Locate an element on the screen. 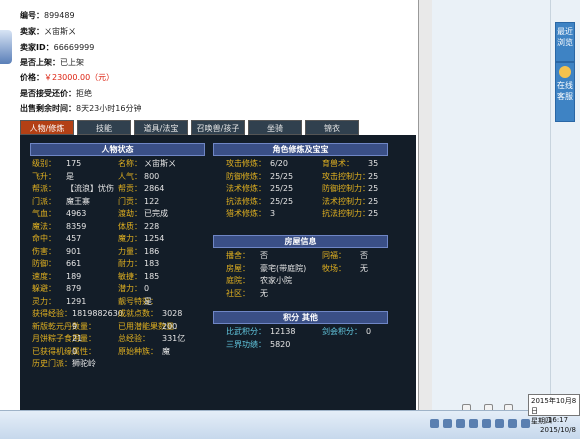 Image resolution: width=580 pixels, height=439 pixels. notification-icon is located at coordinates (525, 423).